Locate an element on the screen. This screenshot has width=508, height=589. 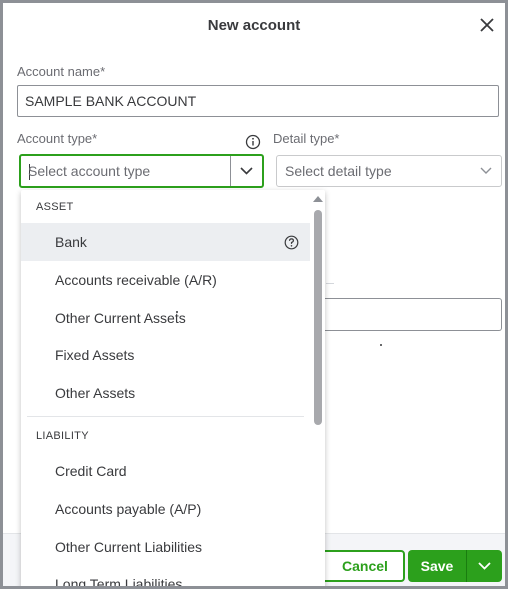
option-accounts-receivable: Accounts receivable (A/R) is located at coordinates (165, 280).